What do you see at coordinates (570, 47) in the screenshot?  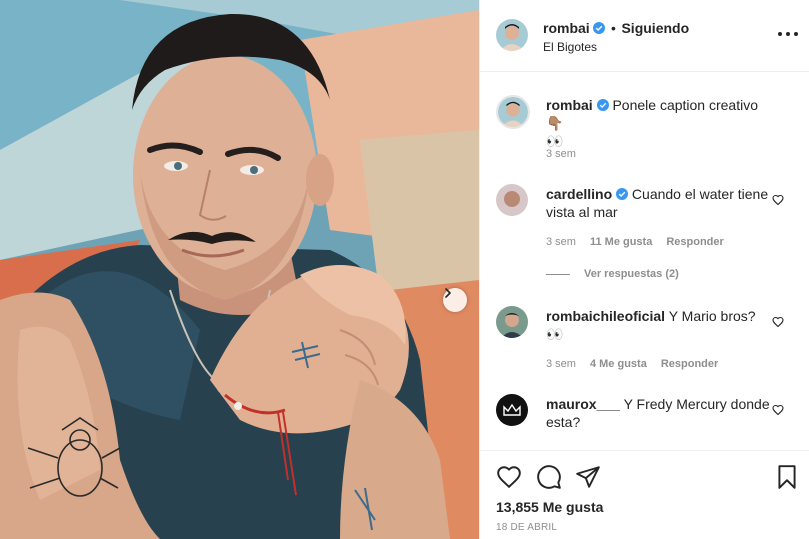 I see `post-location: El Bigotes` at bounding box center [570, 47].